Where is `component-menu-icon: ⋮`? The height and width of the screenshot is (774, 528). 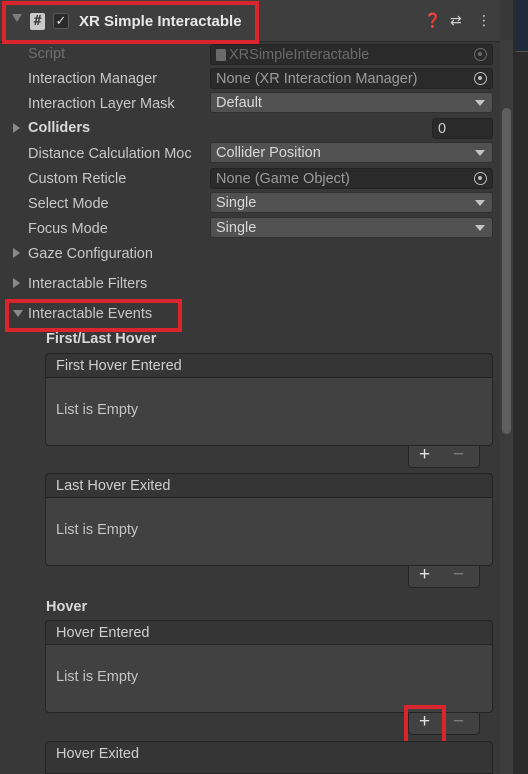 component-menu-icon: ⋮ is located at coordinates (484, 20).